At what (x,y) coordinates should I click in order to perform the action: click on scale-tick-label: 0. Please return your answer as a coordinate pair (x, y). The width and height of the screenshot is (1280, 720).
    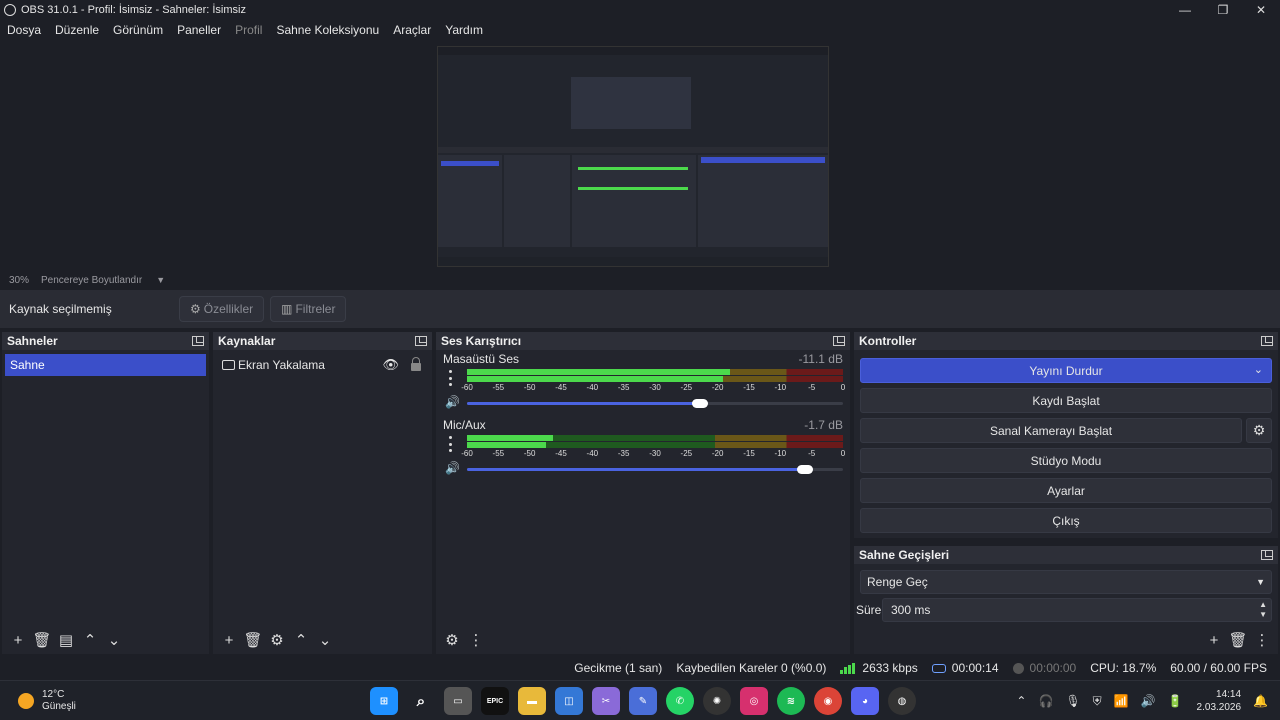
    Looking at the image, I should click on (843, 387).